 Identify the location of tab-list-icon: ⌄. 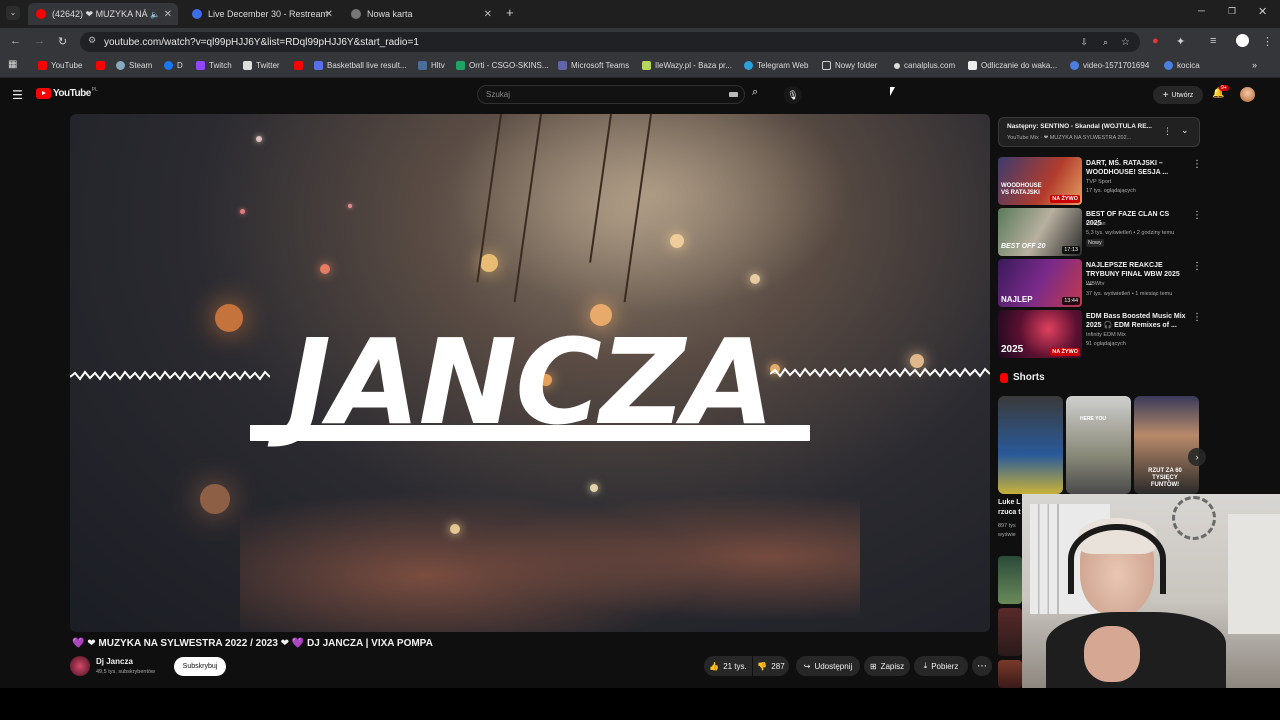
(13, 13).